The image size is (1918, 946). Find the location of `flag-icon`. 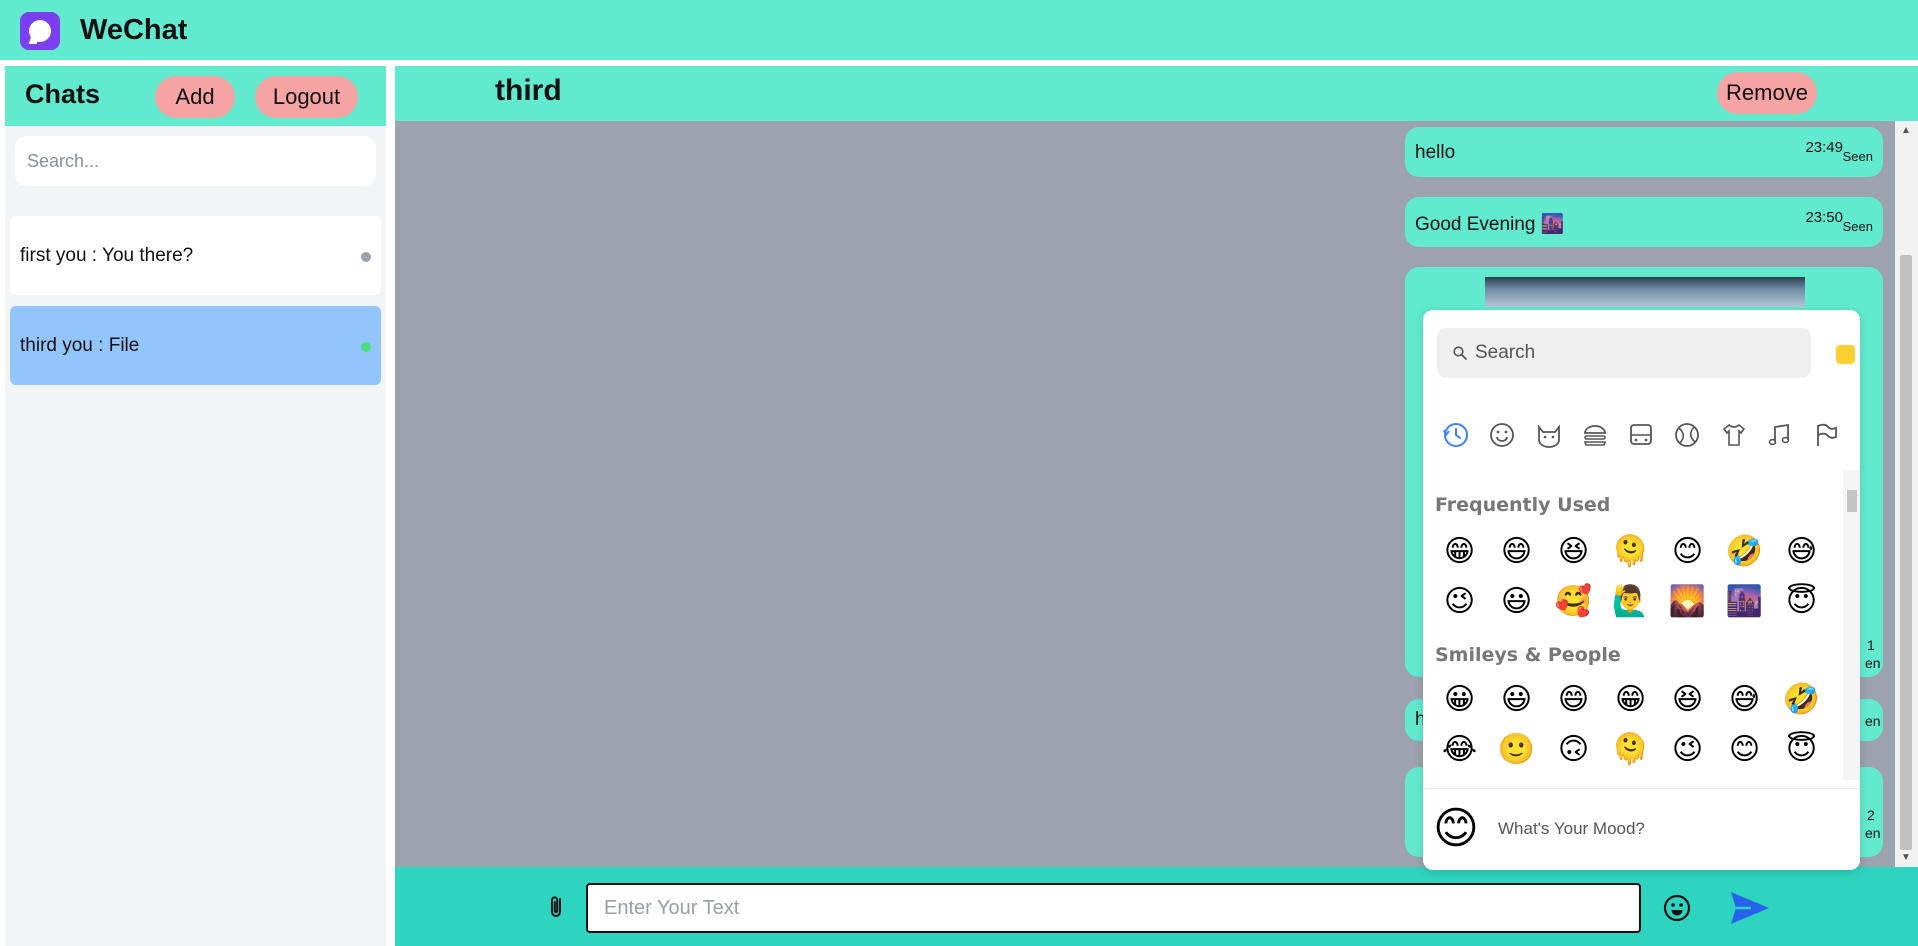

flag-icon is located at coordinates (1826, 435).